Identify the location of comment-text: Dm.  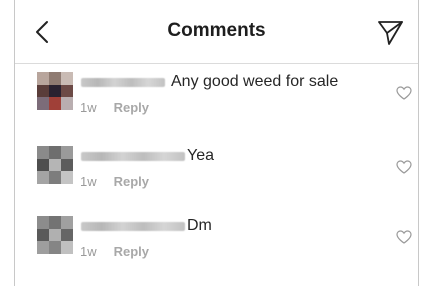
(199, 225).